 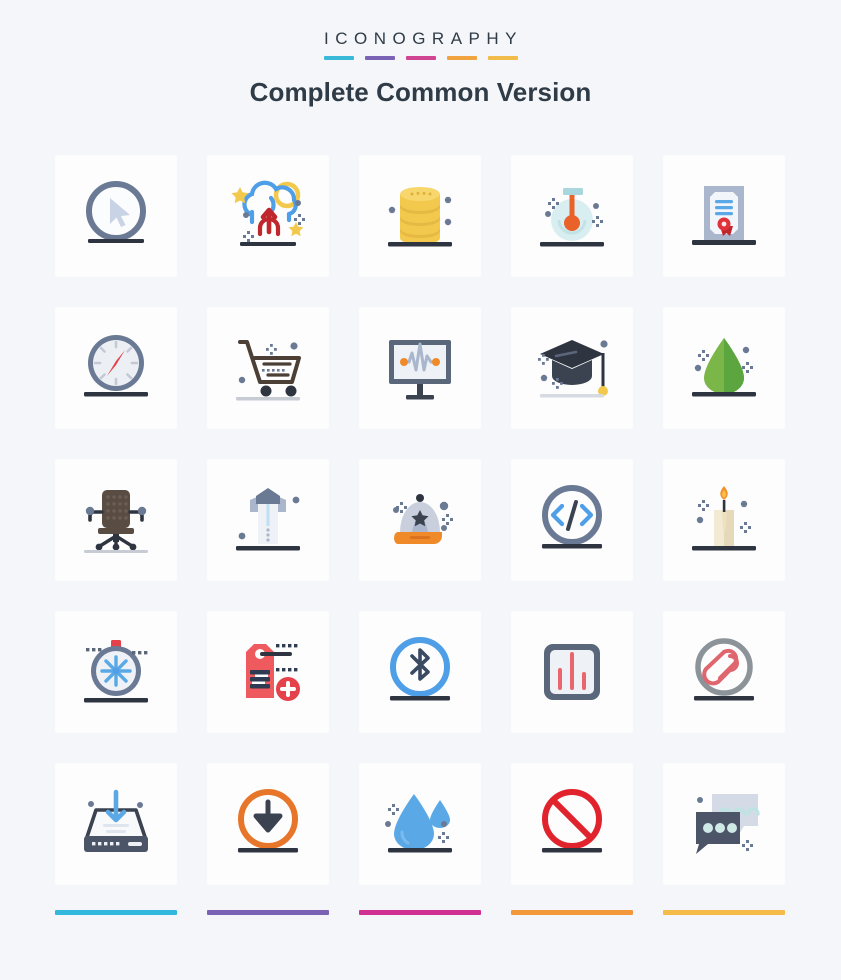 I want to click on office-chair-icon, so click(x=116, y=521).